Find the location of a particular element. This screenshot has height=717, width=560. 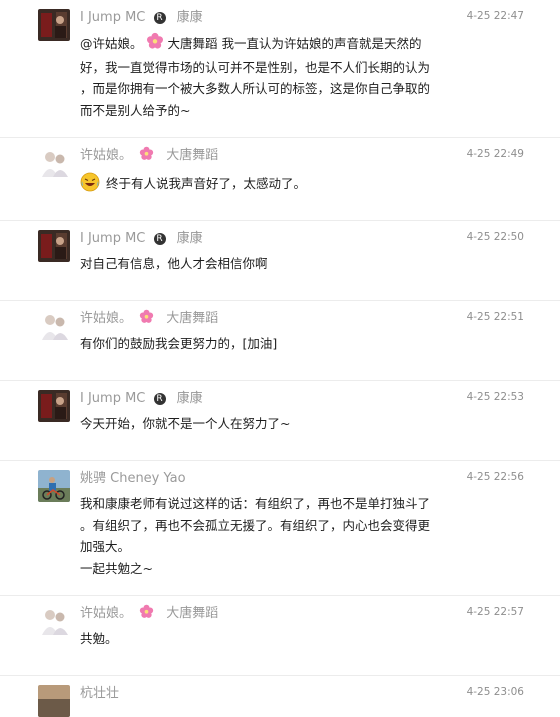

comment-time: 4-25 22:47 is located at coordinates (495, 16).